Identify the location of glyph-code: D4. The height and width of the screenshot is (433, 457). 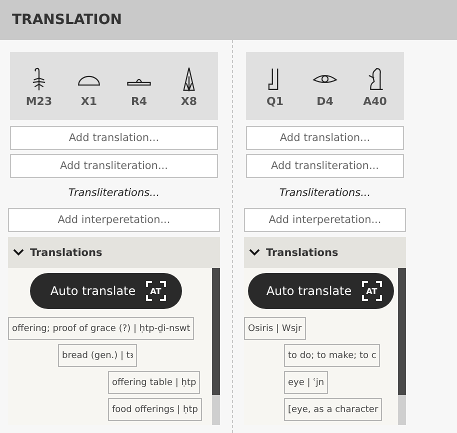
(325, 101).